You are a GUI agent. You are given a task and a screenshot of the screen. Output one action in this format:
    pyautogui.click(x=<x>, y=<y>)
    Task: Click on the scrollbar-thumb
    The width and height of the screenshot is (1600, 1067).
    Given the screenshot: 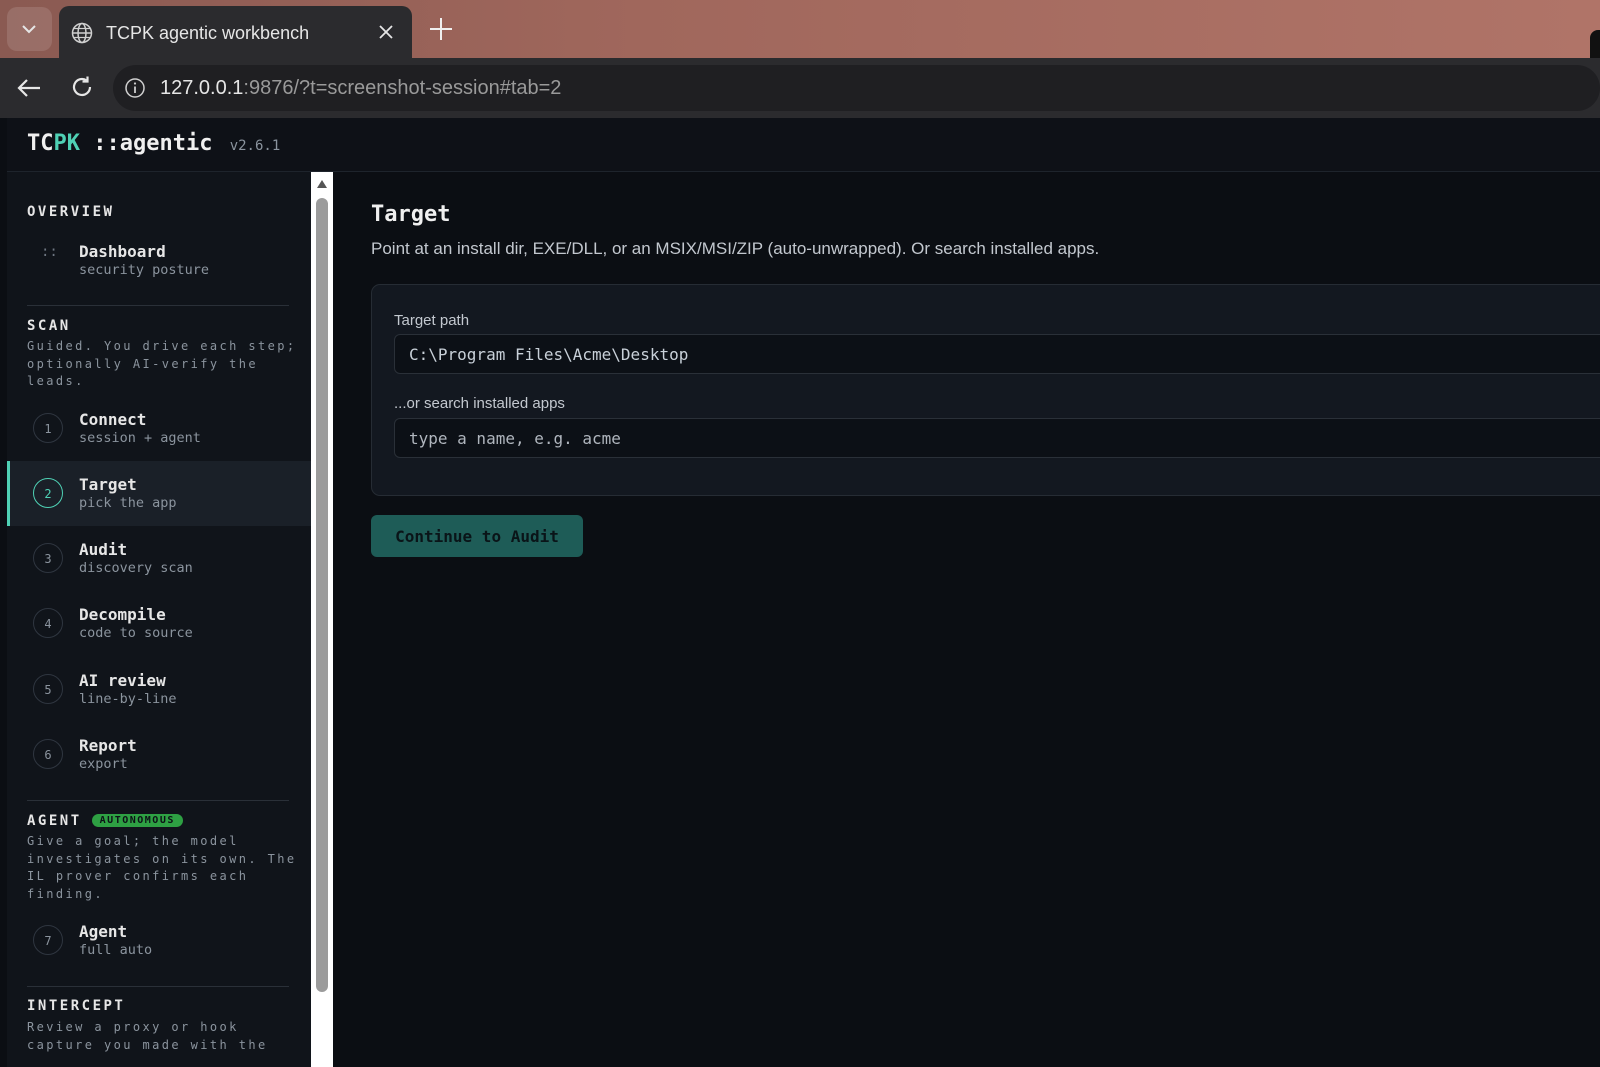 What is the action you would take?
    pyautogui.click(x=322, y=595)
    